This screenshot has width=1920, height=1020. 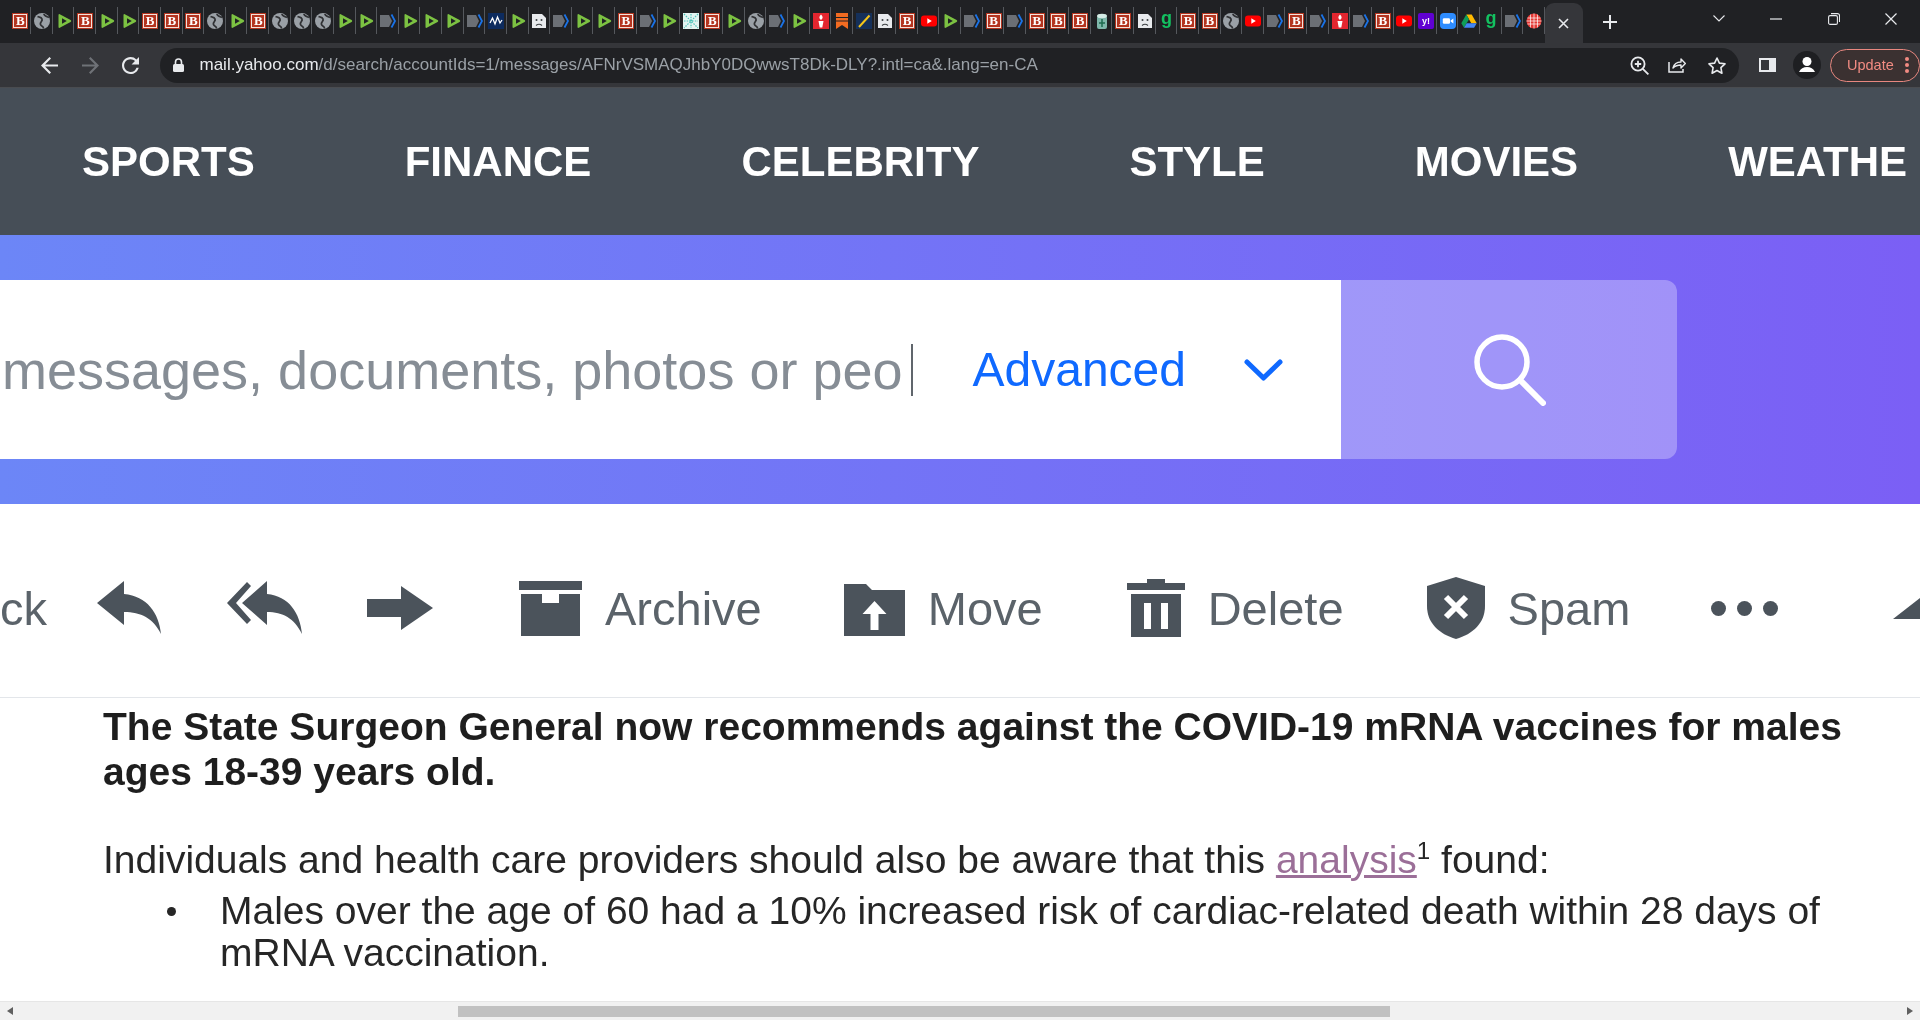 What do you see at coordinates (130, 65) in the screenshot?
I see `reload-icon` at bounding box center [130, 65].